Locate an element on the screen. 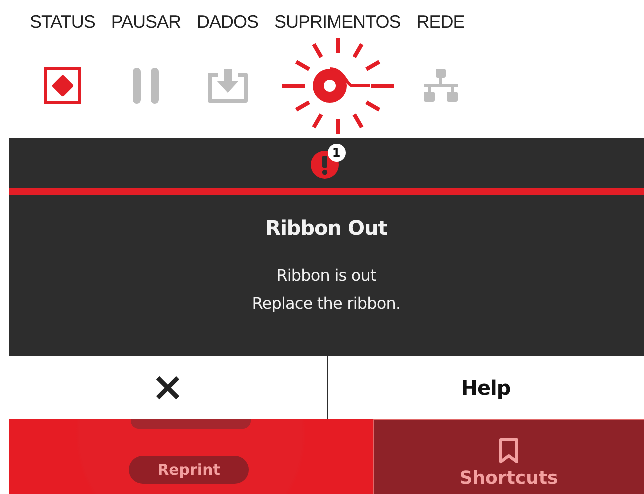 The width and height of the screenshot is (644, 494). alert-title: Ribbon Out is located at coordinates (327, 228).